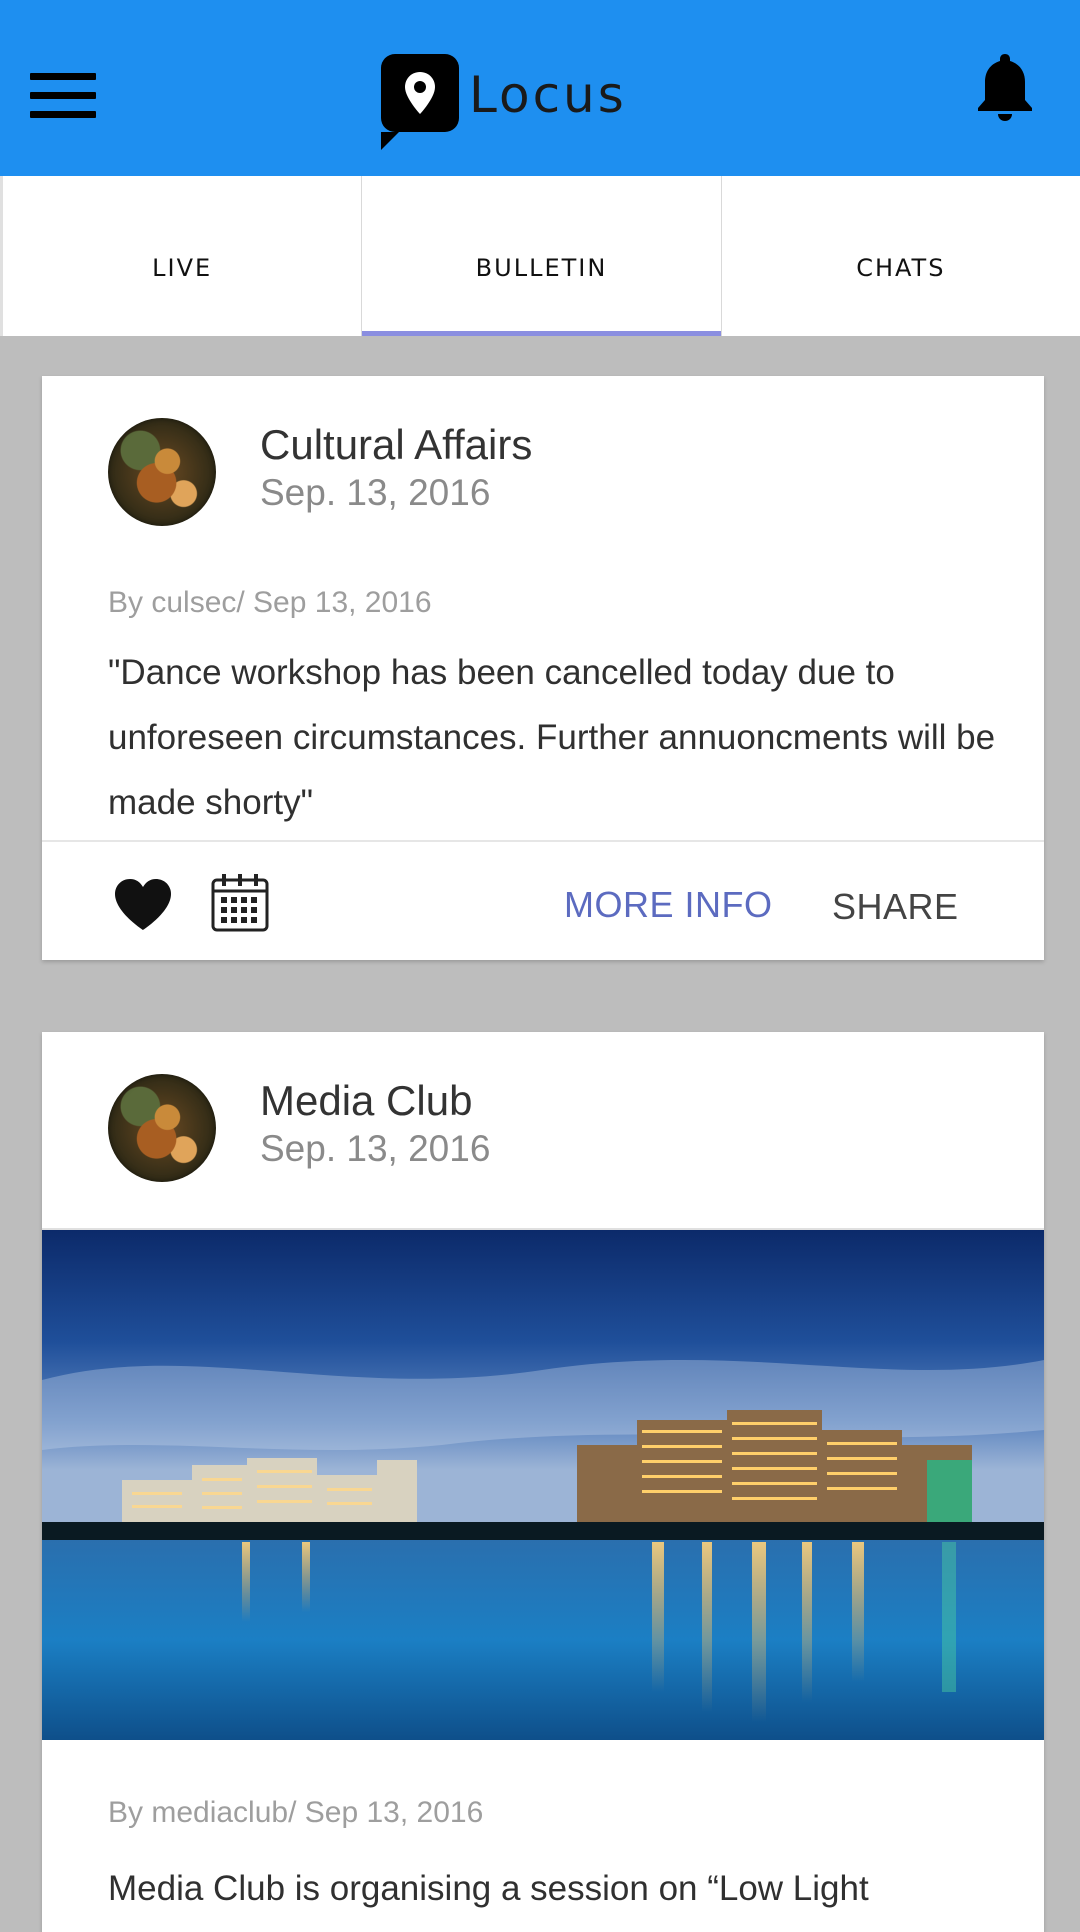 Image resolution: width=1080 pixels, height=1932 pixels. I want to click on post-byline: By mediaclub/ Sep 13, 2016, so click(296, 1812).